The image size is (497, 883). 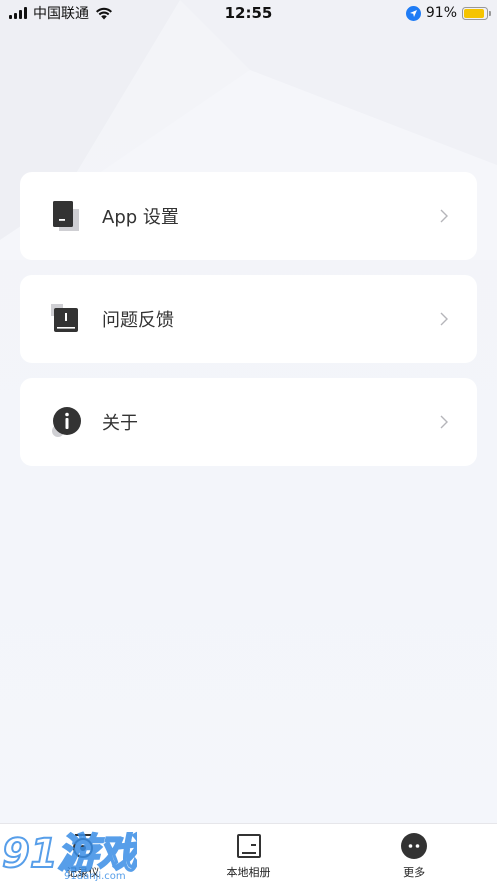 What do you see at coordinates (414, 872) in the screenshot?
I see `tab-label: 更多` at bounding box center [414, 872].